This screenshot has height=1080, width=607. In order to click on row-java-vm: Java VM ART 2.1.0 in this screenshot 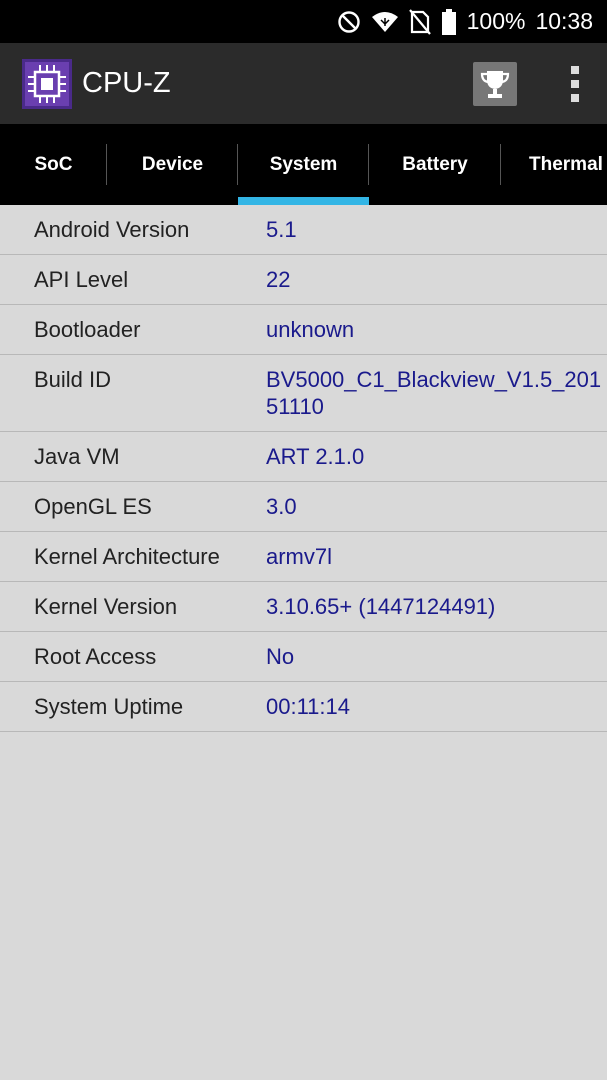, I will do `click(303, 457)`.